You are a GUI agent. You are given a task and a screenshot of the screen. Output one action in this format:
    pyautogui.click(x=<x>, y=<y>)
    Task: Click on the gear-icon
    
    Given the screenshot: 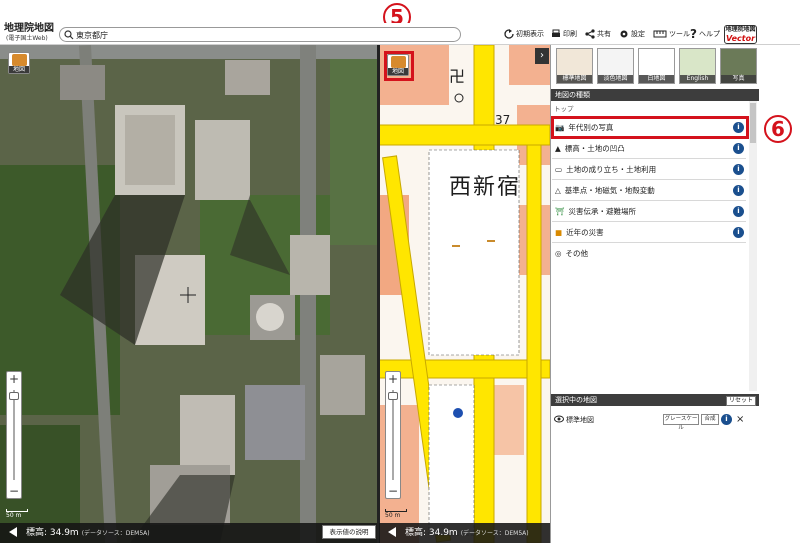 What is the action you would take?
    pyautogui.click(x=624, y=34)
    